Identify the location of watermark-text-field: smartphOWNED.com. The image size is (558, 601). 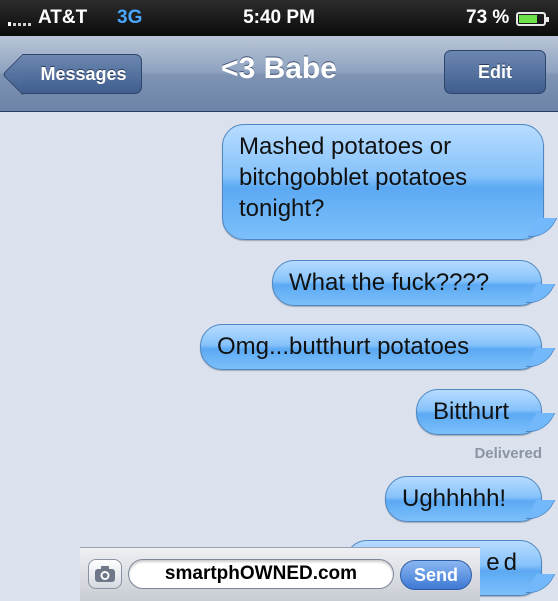
(261, 574).